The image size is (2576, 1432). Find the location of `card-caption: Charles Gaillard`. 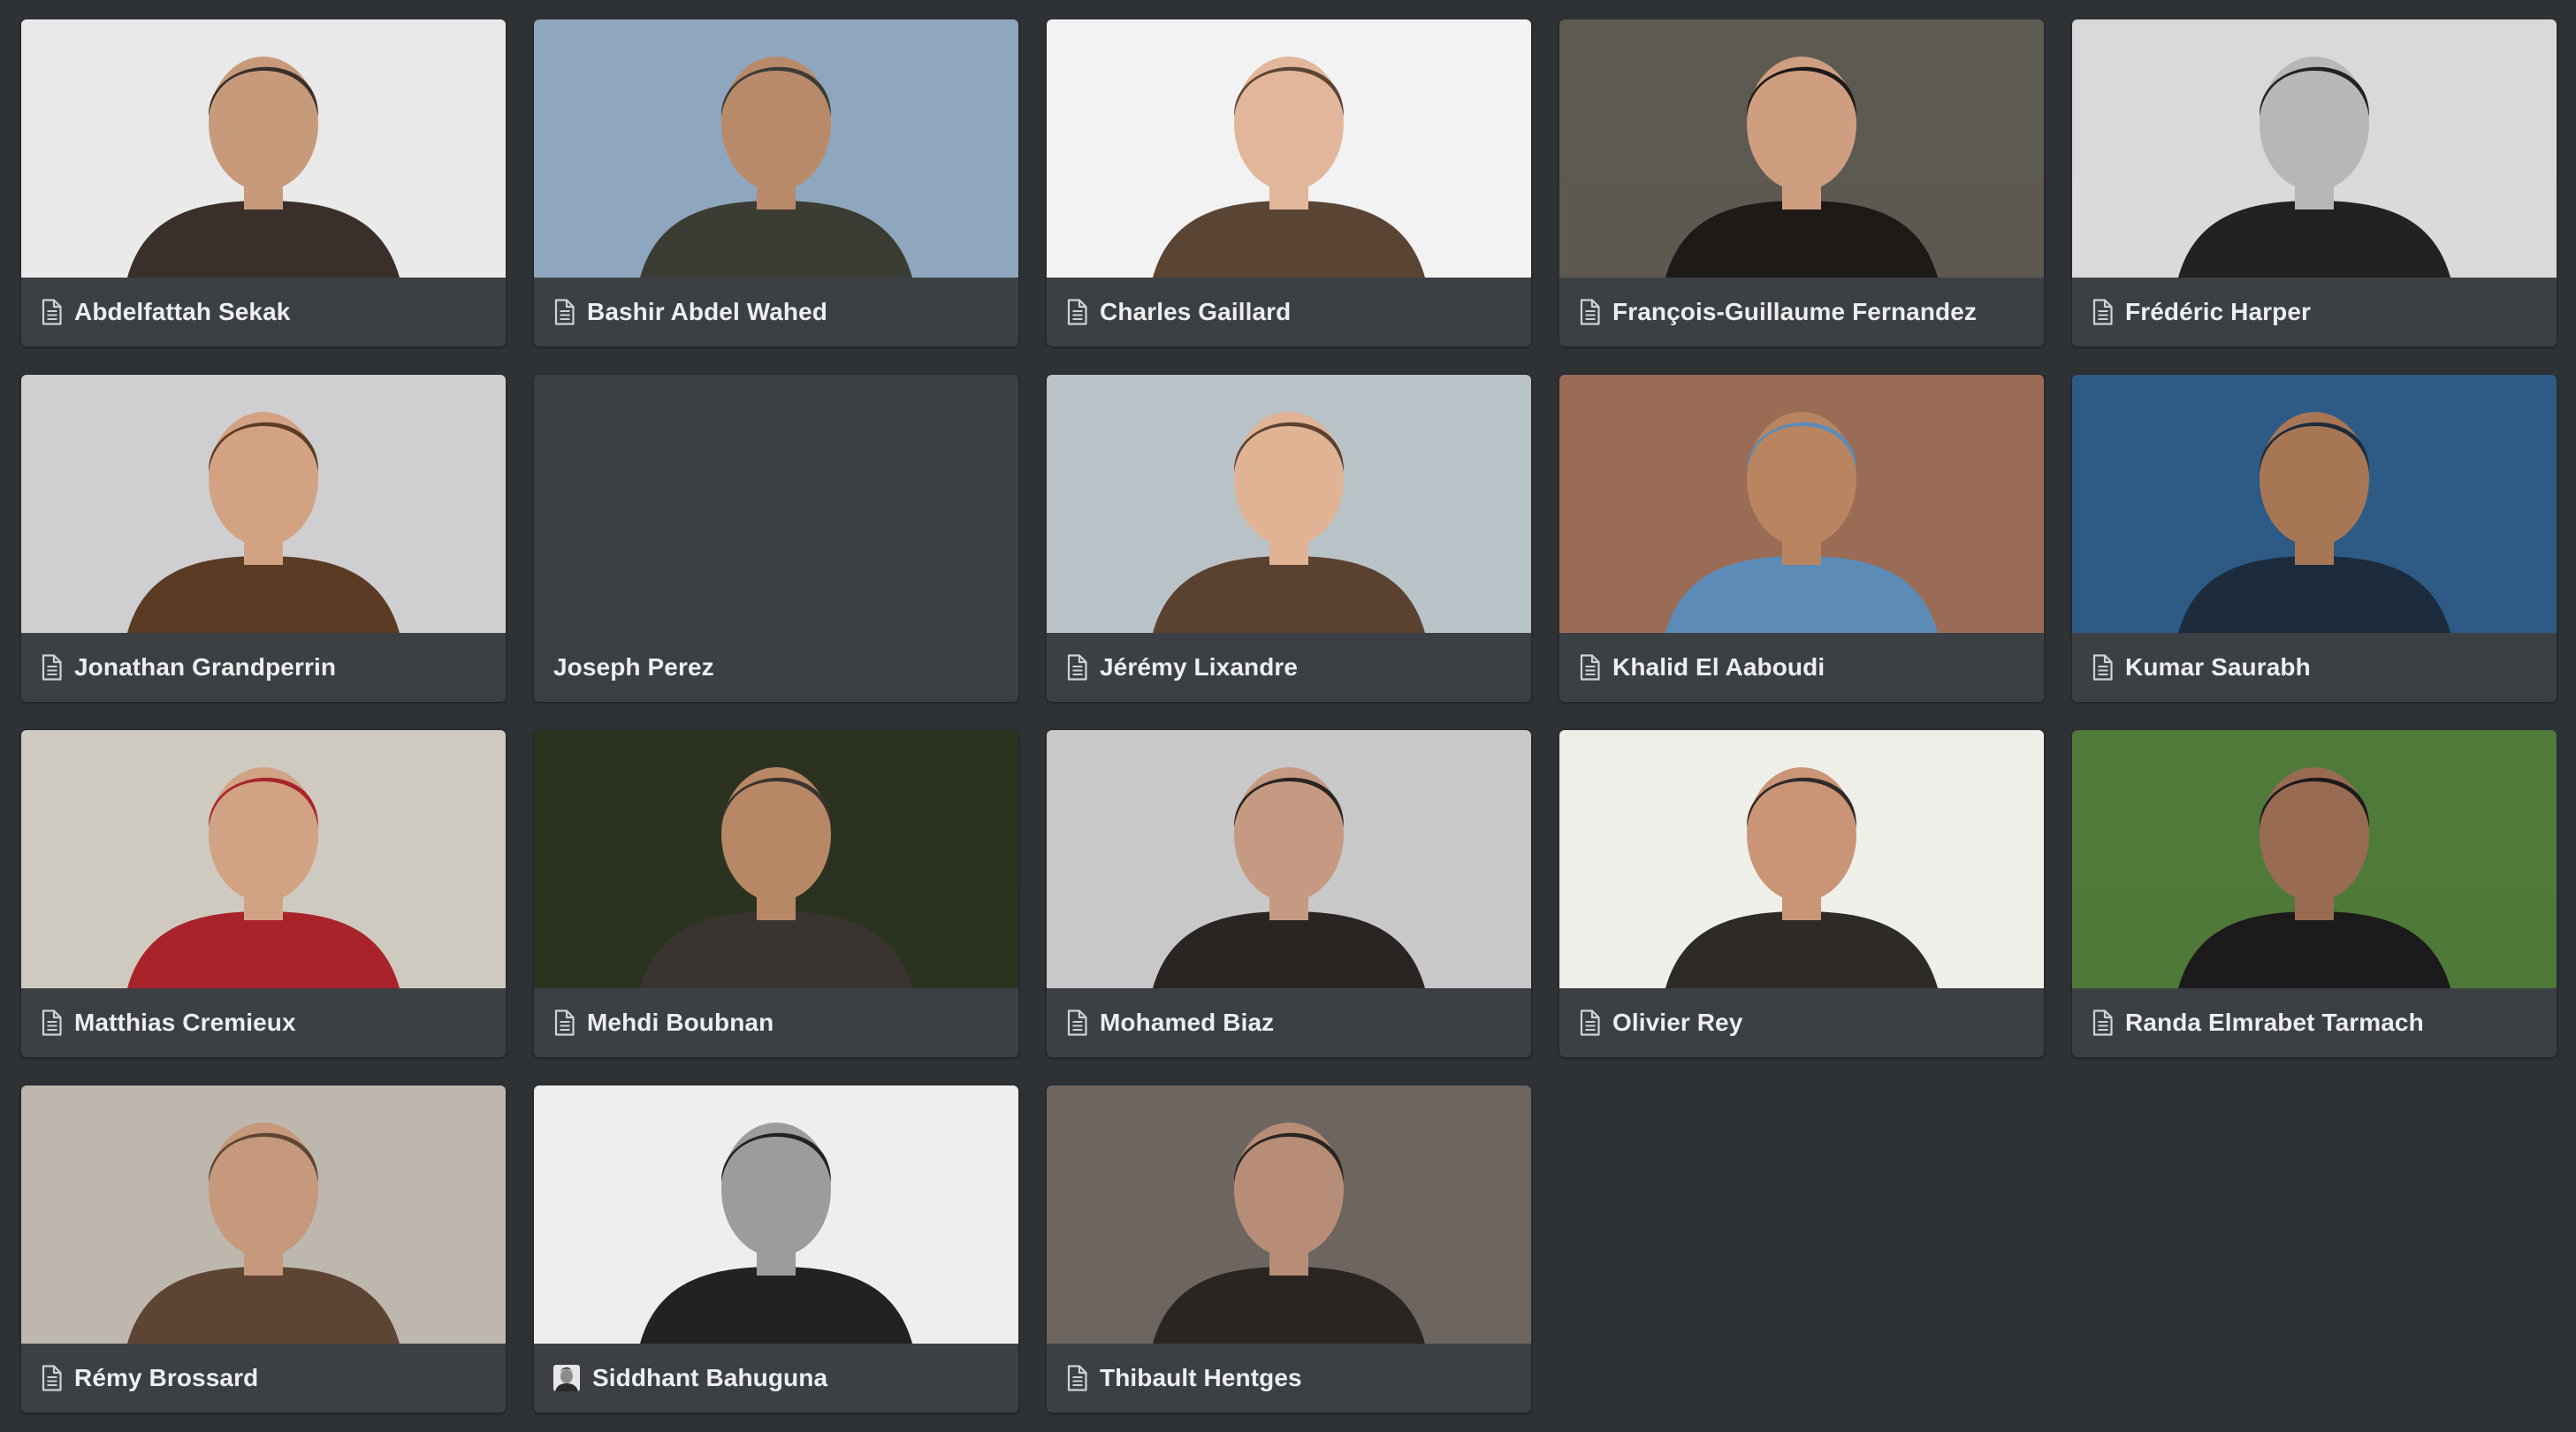

card-caption: Charles Gaillard is located at coordinates (1289, 313).